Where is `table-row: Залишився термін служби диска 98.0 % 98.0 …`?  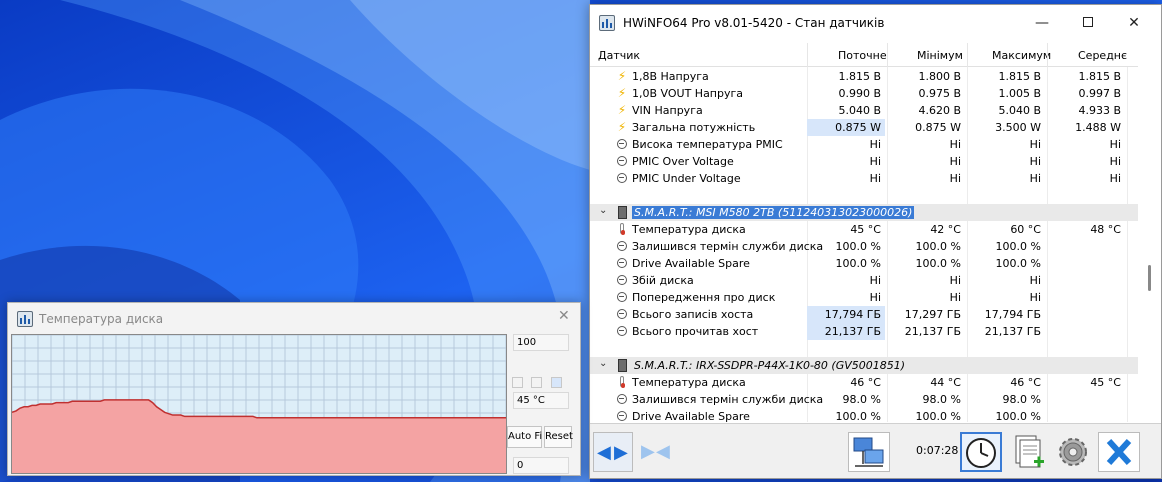
table-row: Залишився термін служби диска 98.0 % 98.0 … is located at coordinates (864, 399).